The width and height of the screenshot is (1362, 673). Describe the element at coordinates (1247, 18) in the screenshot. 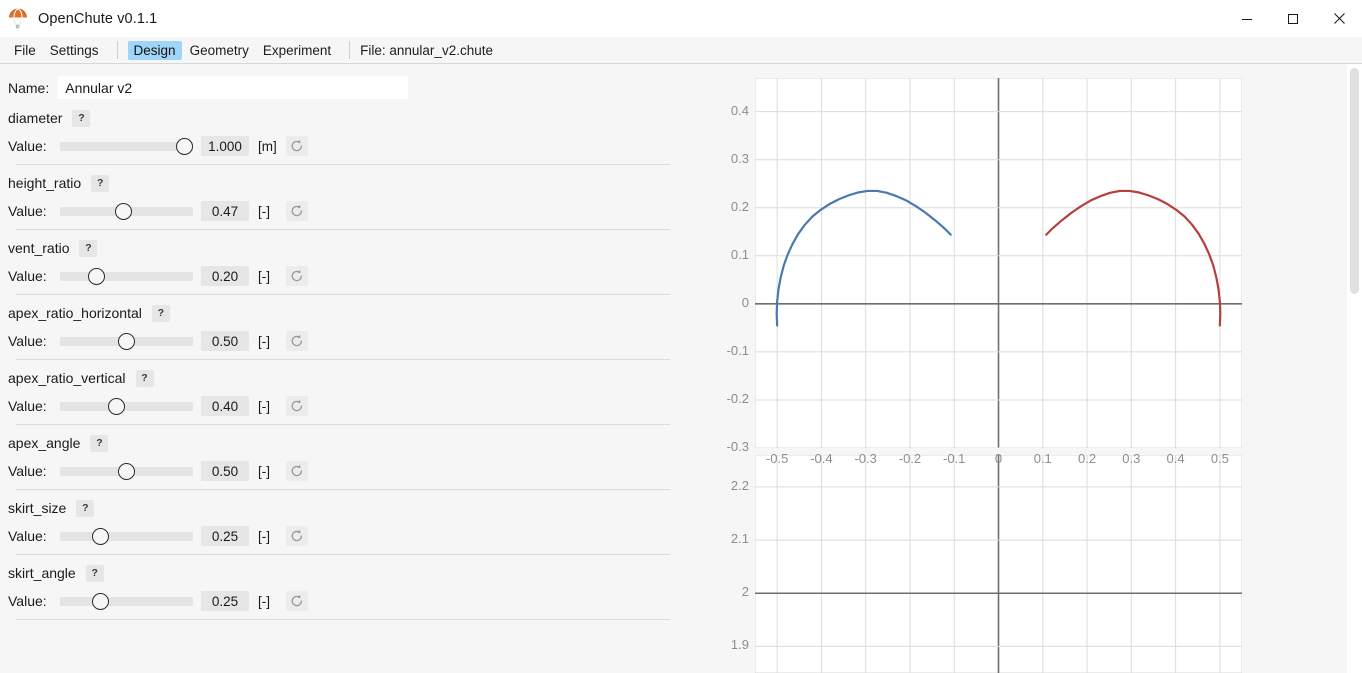

I see `minimize-button` at that location.